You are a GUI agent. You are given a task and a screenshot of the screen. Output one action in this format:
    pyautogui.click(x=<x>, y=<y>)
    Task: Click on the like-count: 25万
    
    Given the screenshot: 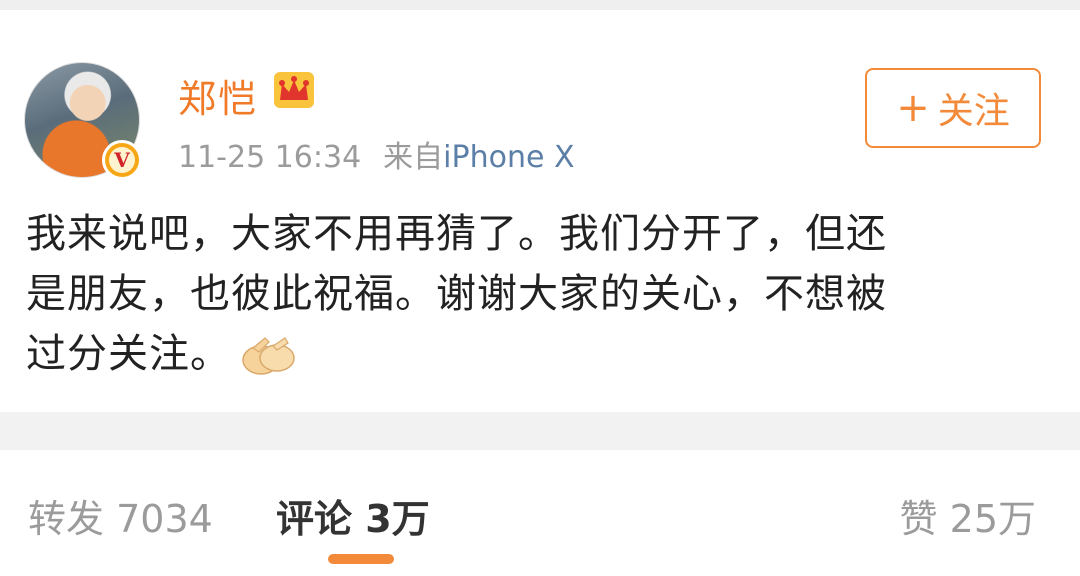 What is the action you would take?
    pyautogui.click(x=992, y=519)
    